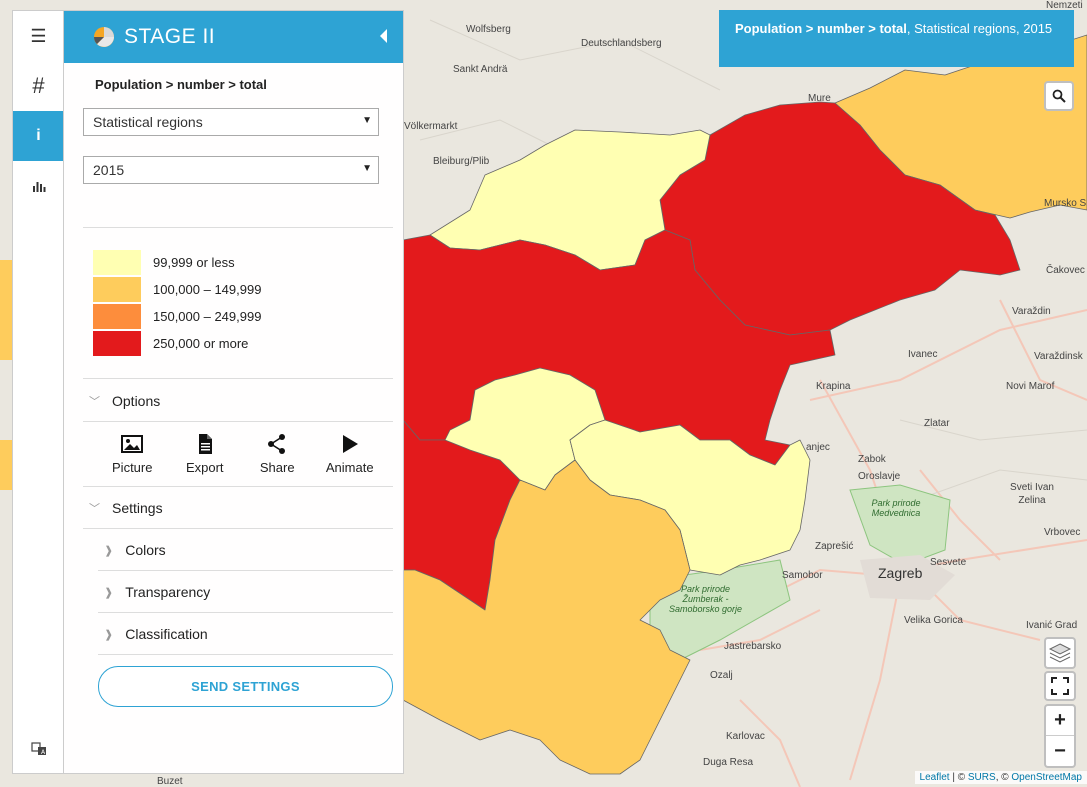 Image resolution: width=1087 pixels, height=787 pixels. I want to click on map-label-oroslavje: Oroslavje, so click(879, 476).